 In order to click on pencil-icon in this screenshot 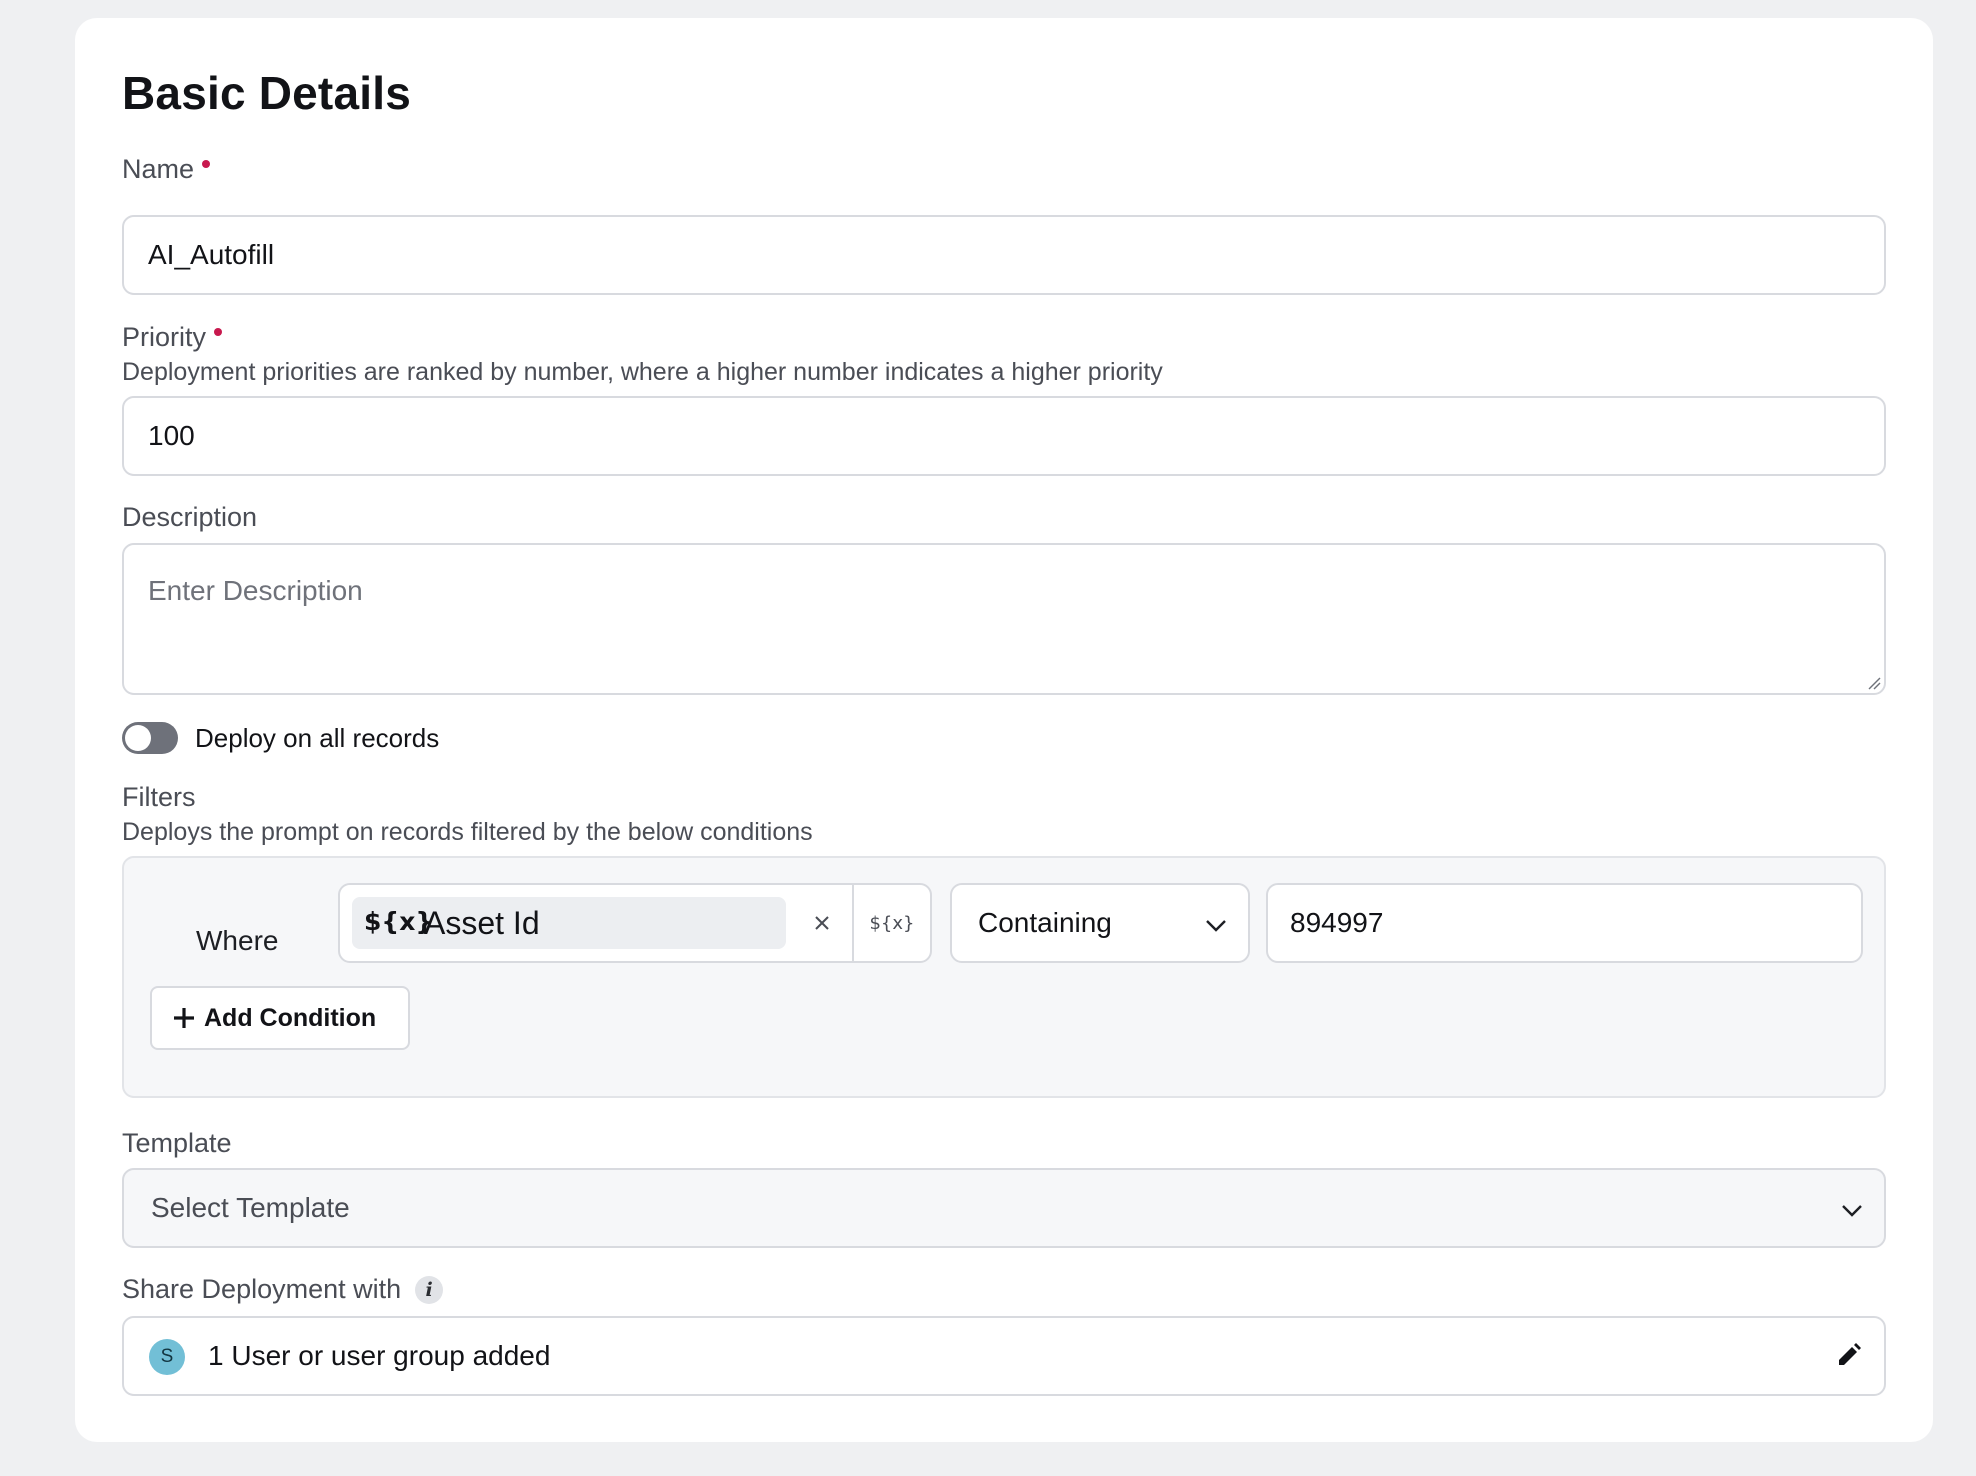, I will do `click(1849, 1355)`.